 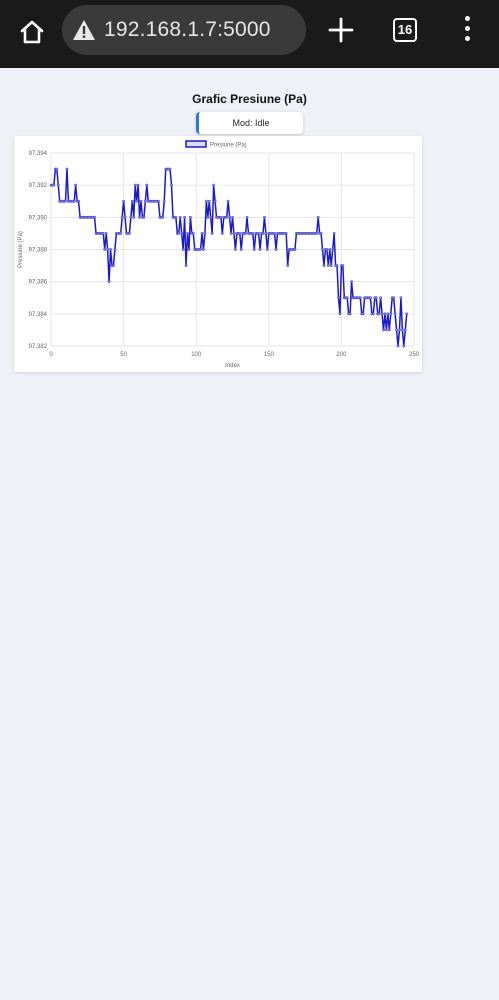 I want to click on home-icon, so click(x=32, y=32).